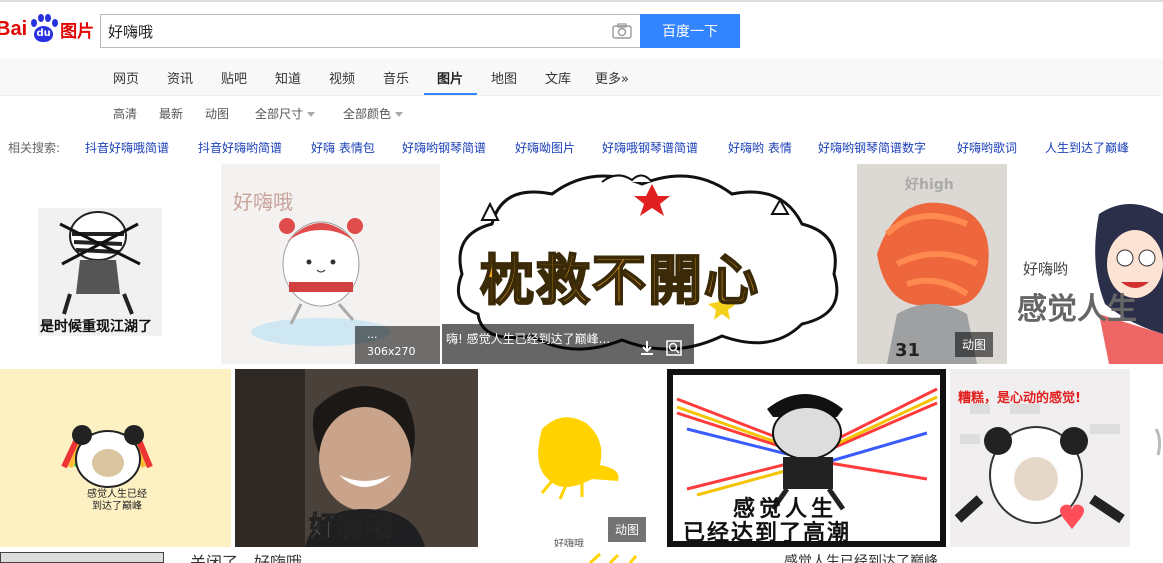 Image resolution: width=1163 pixels, height=563 pixels. I want to click on image-subtitle: 好嗨哦, so click(351, 527).